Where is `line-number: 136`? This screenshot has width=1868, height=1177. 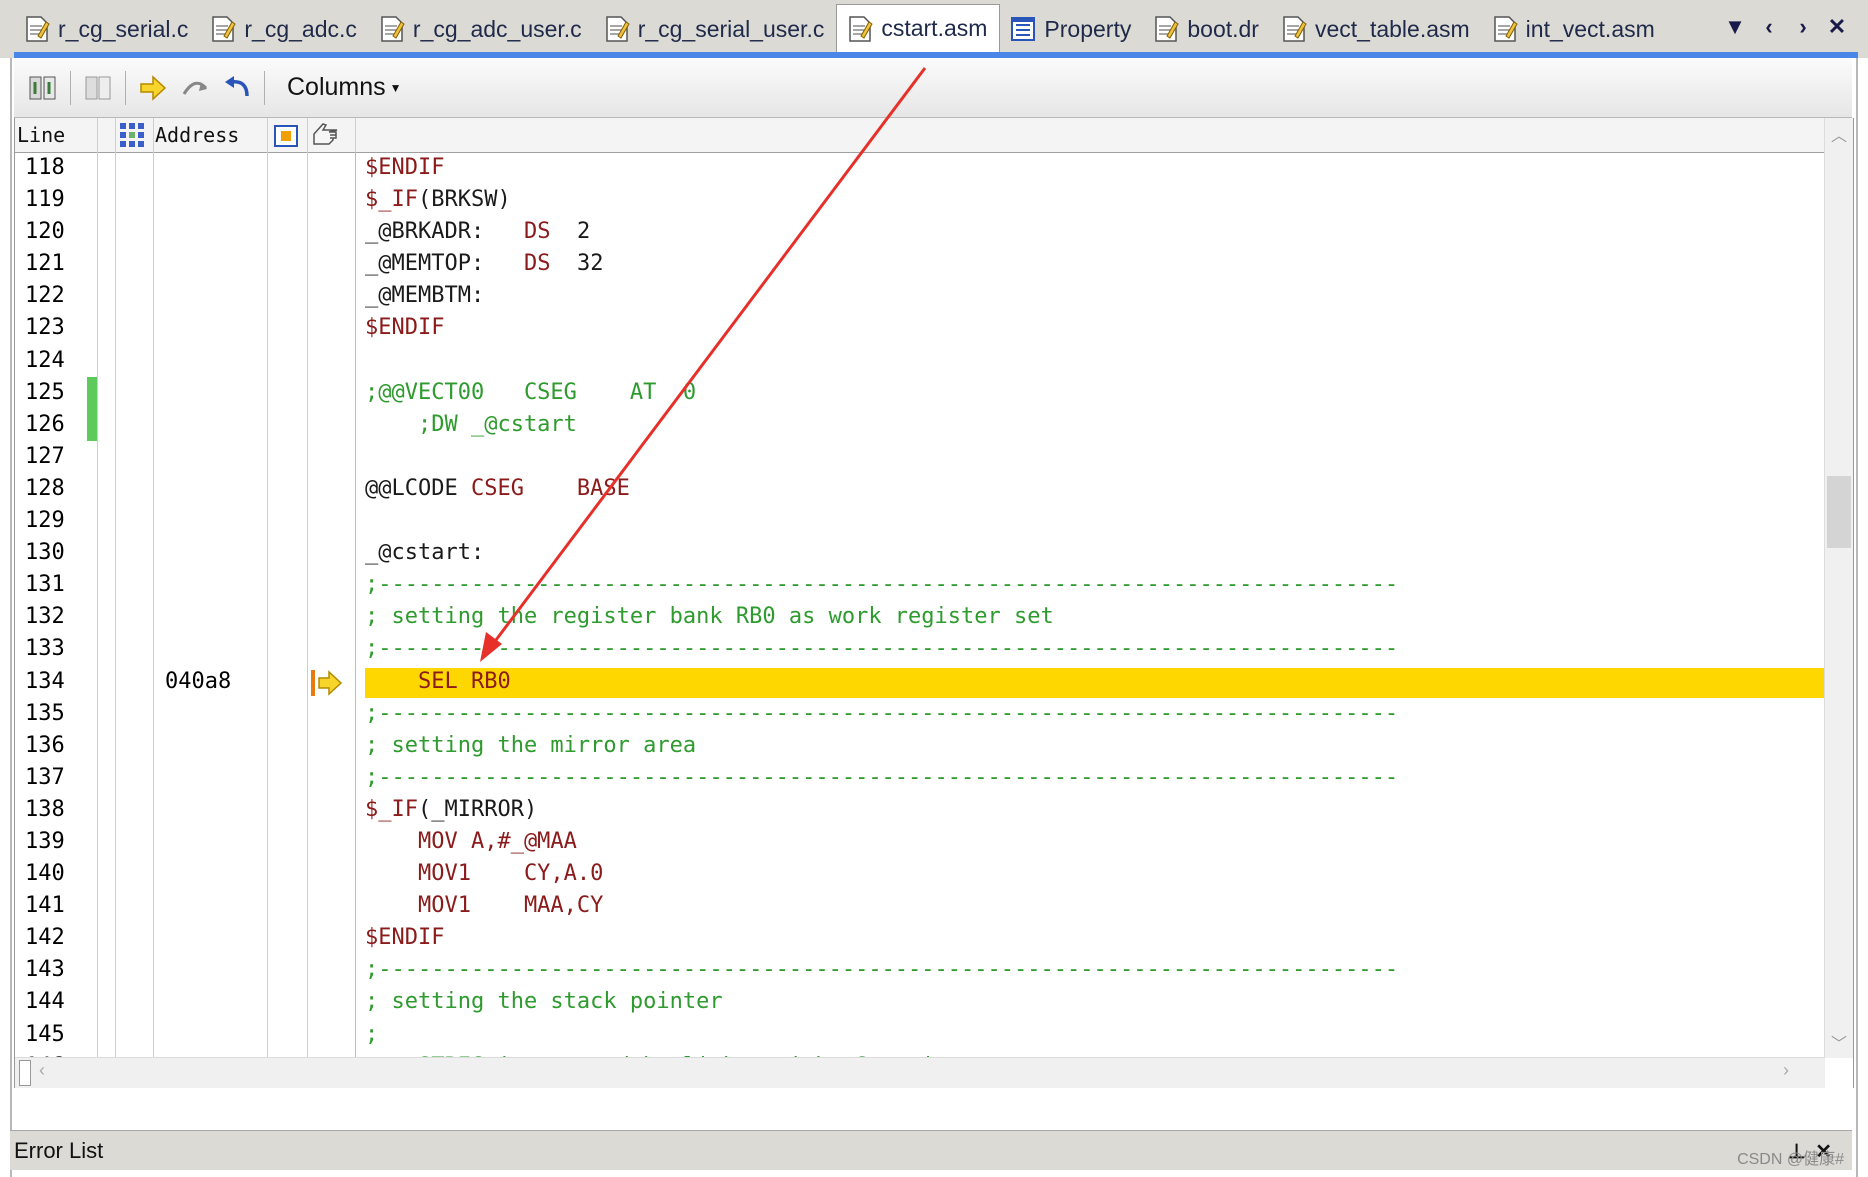
line-number: 136 is located at coordinates (45, 745).